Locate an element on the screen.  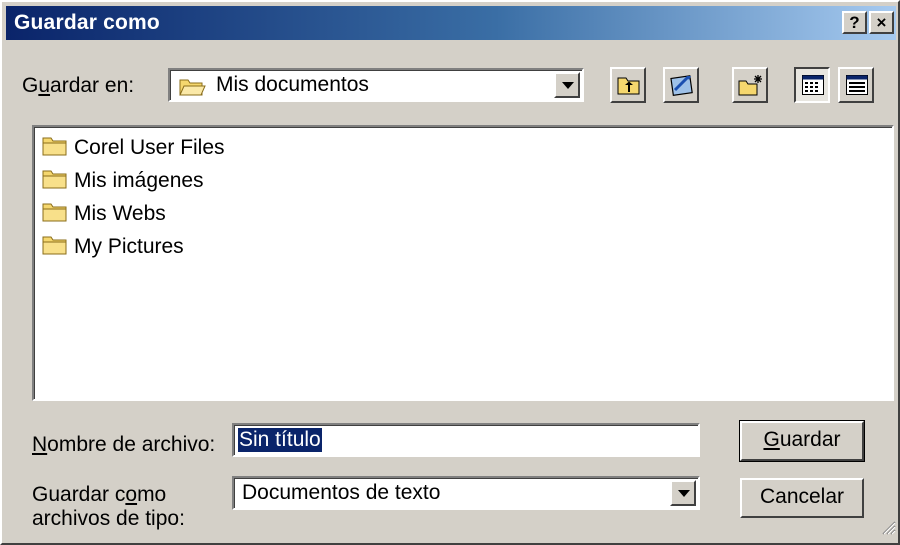
list-view-button is located at coordinates (812, 85).